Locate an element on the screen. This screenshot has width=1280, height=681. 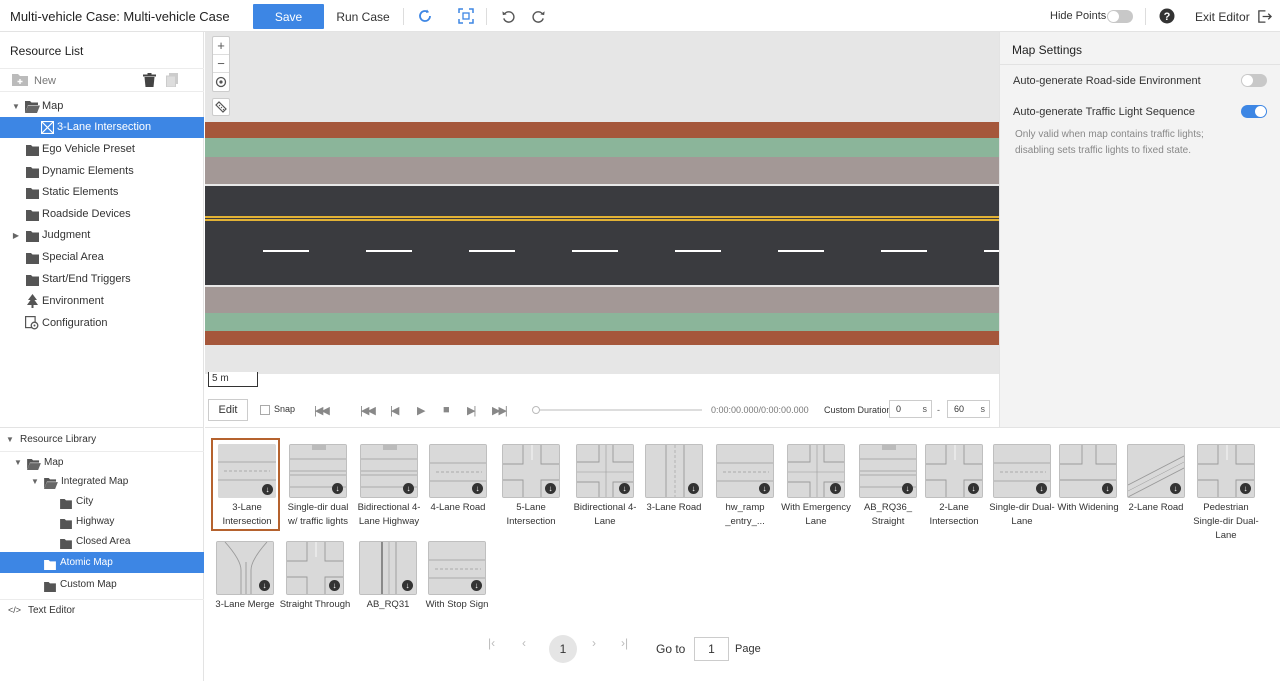
map-card: ↓ Single-dir dual w/ traffic lights is located at coordinates (318, 486).